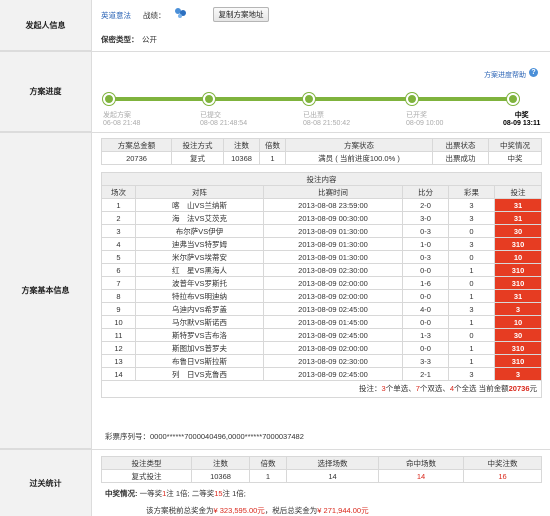  What do you see at coordinates (146, 476) in the screenshot?
I see `settlement-type: 复式投注` at bounding box center [146, 476].